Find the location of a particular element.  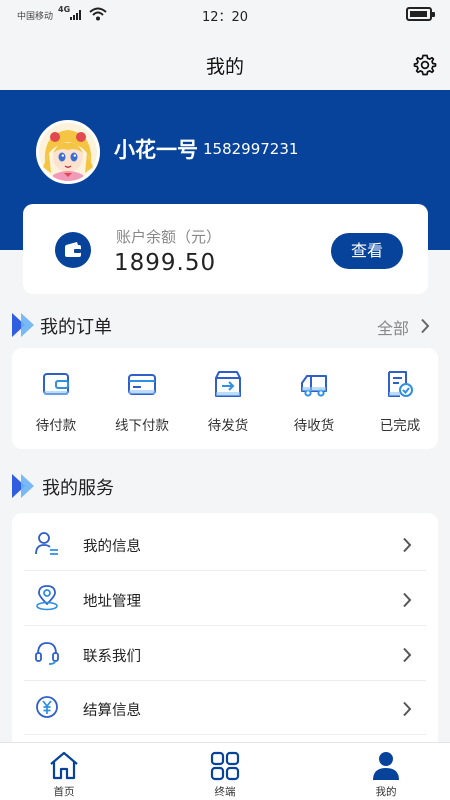

tab-label: 首页 is located at coordinates (64, 792).